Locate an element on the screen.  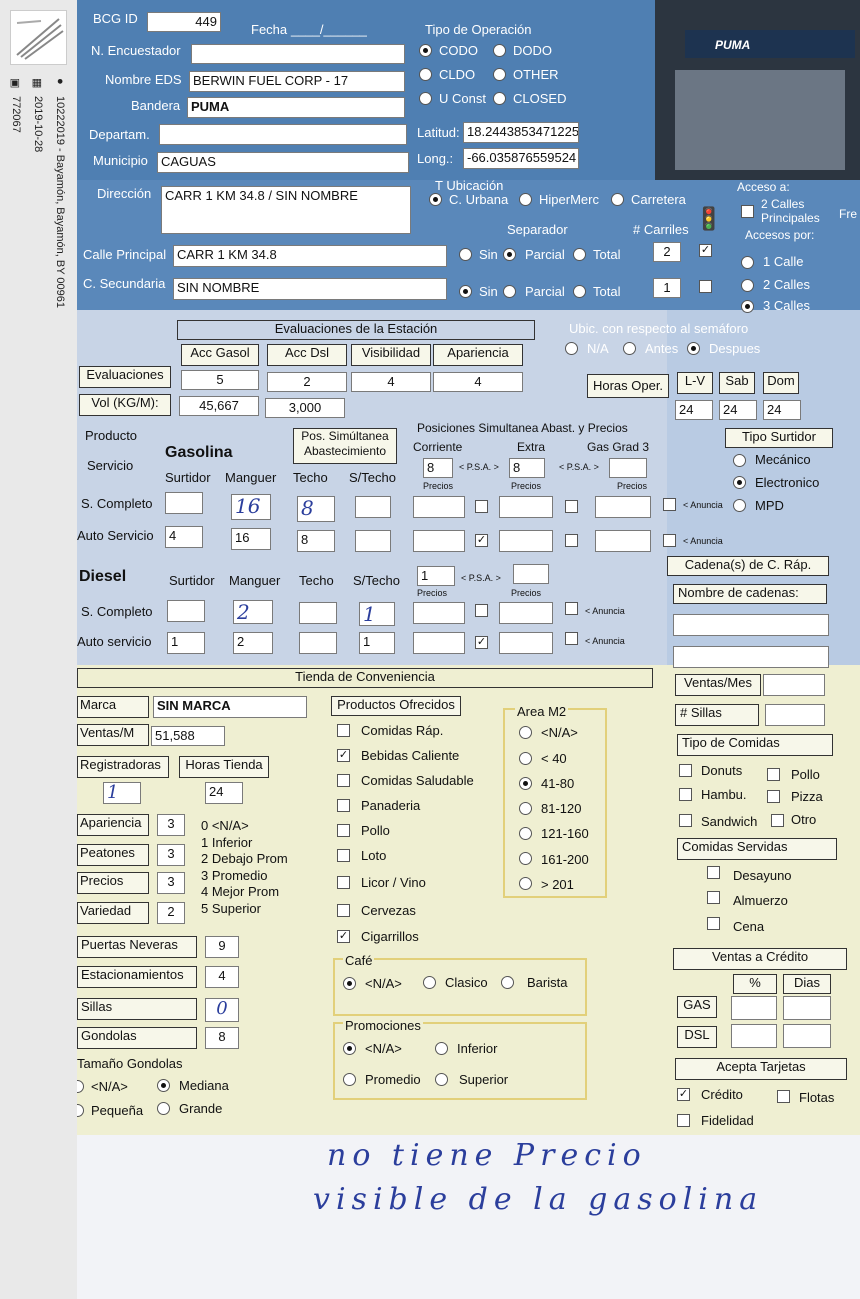
fecha-field: ____/______ is located at coordinates (329, 29).